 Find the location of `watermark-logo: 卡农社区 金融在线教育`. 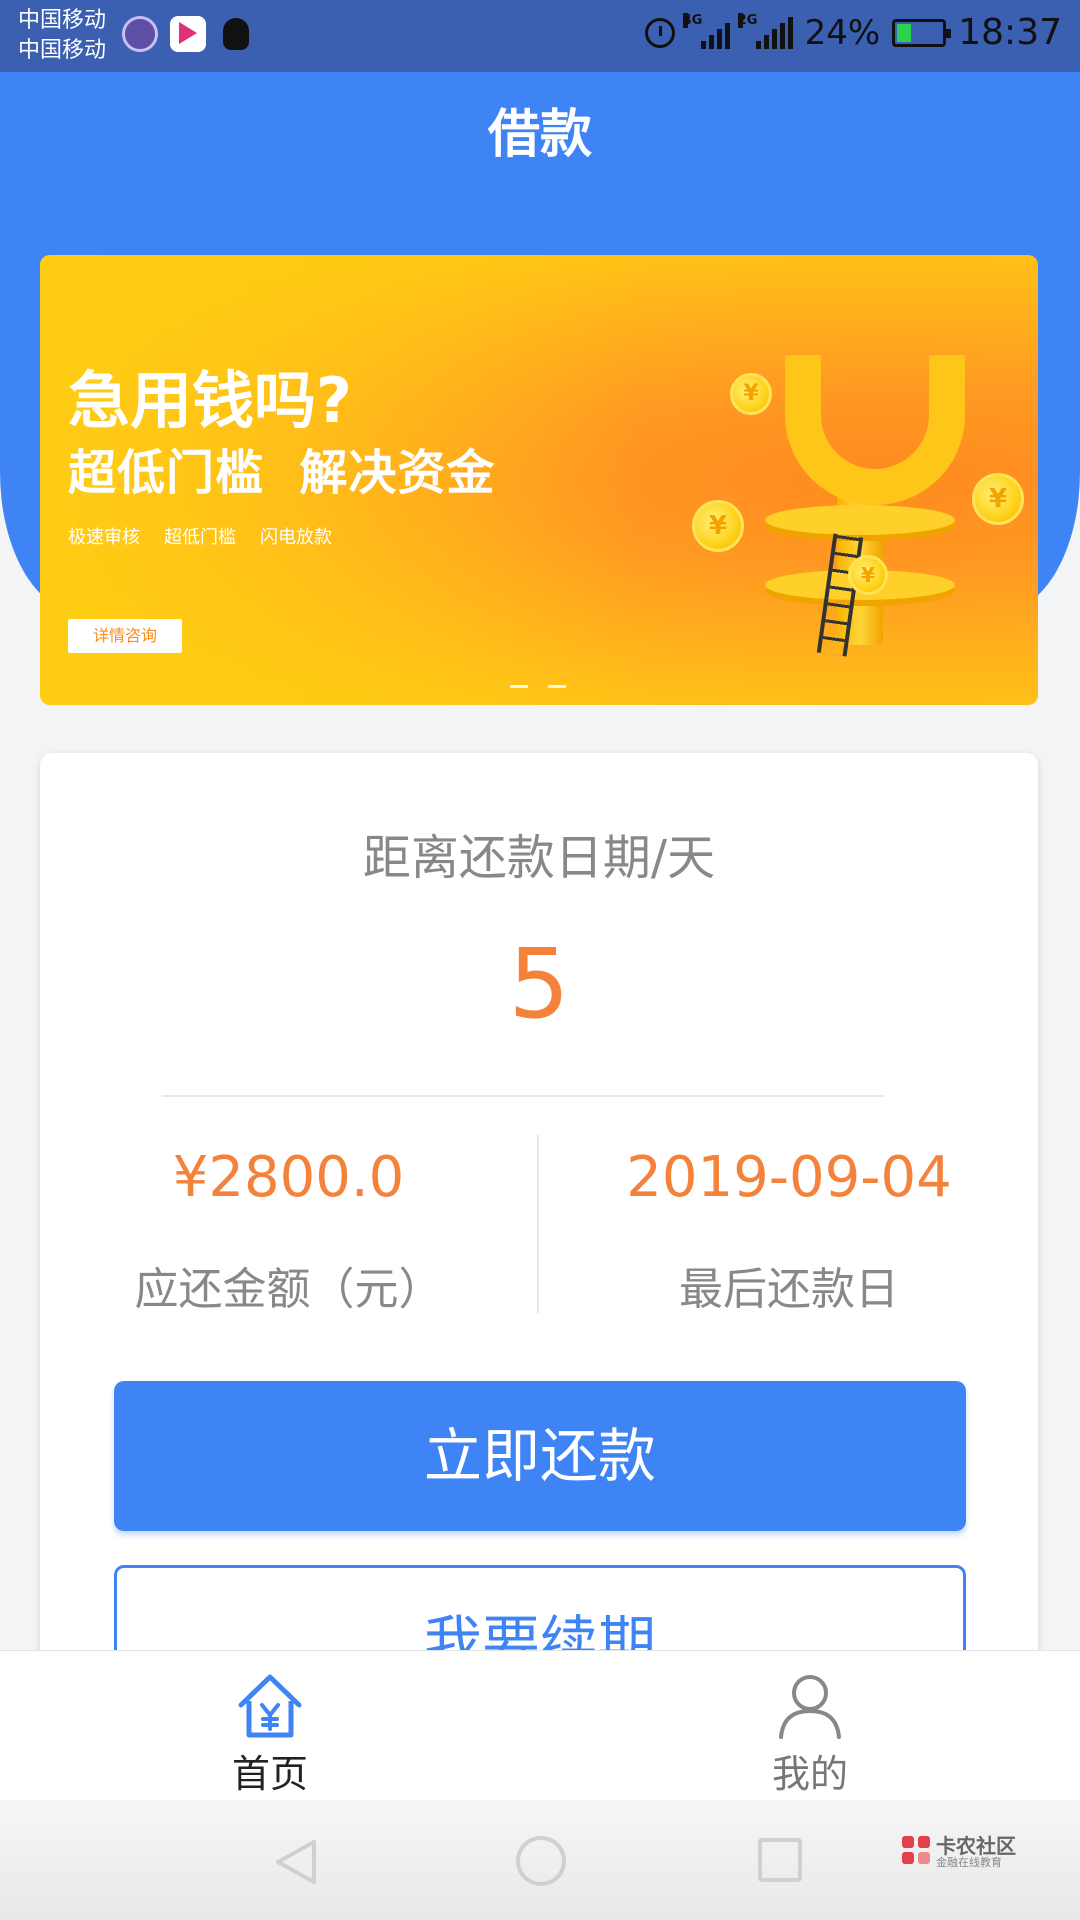

watermark-logo: 卡农社区 金融在线教育 is located at coordinates (965, 1850).